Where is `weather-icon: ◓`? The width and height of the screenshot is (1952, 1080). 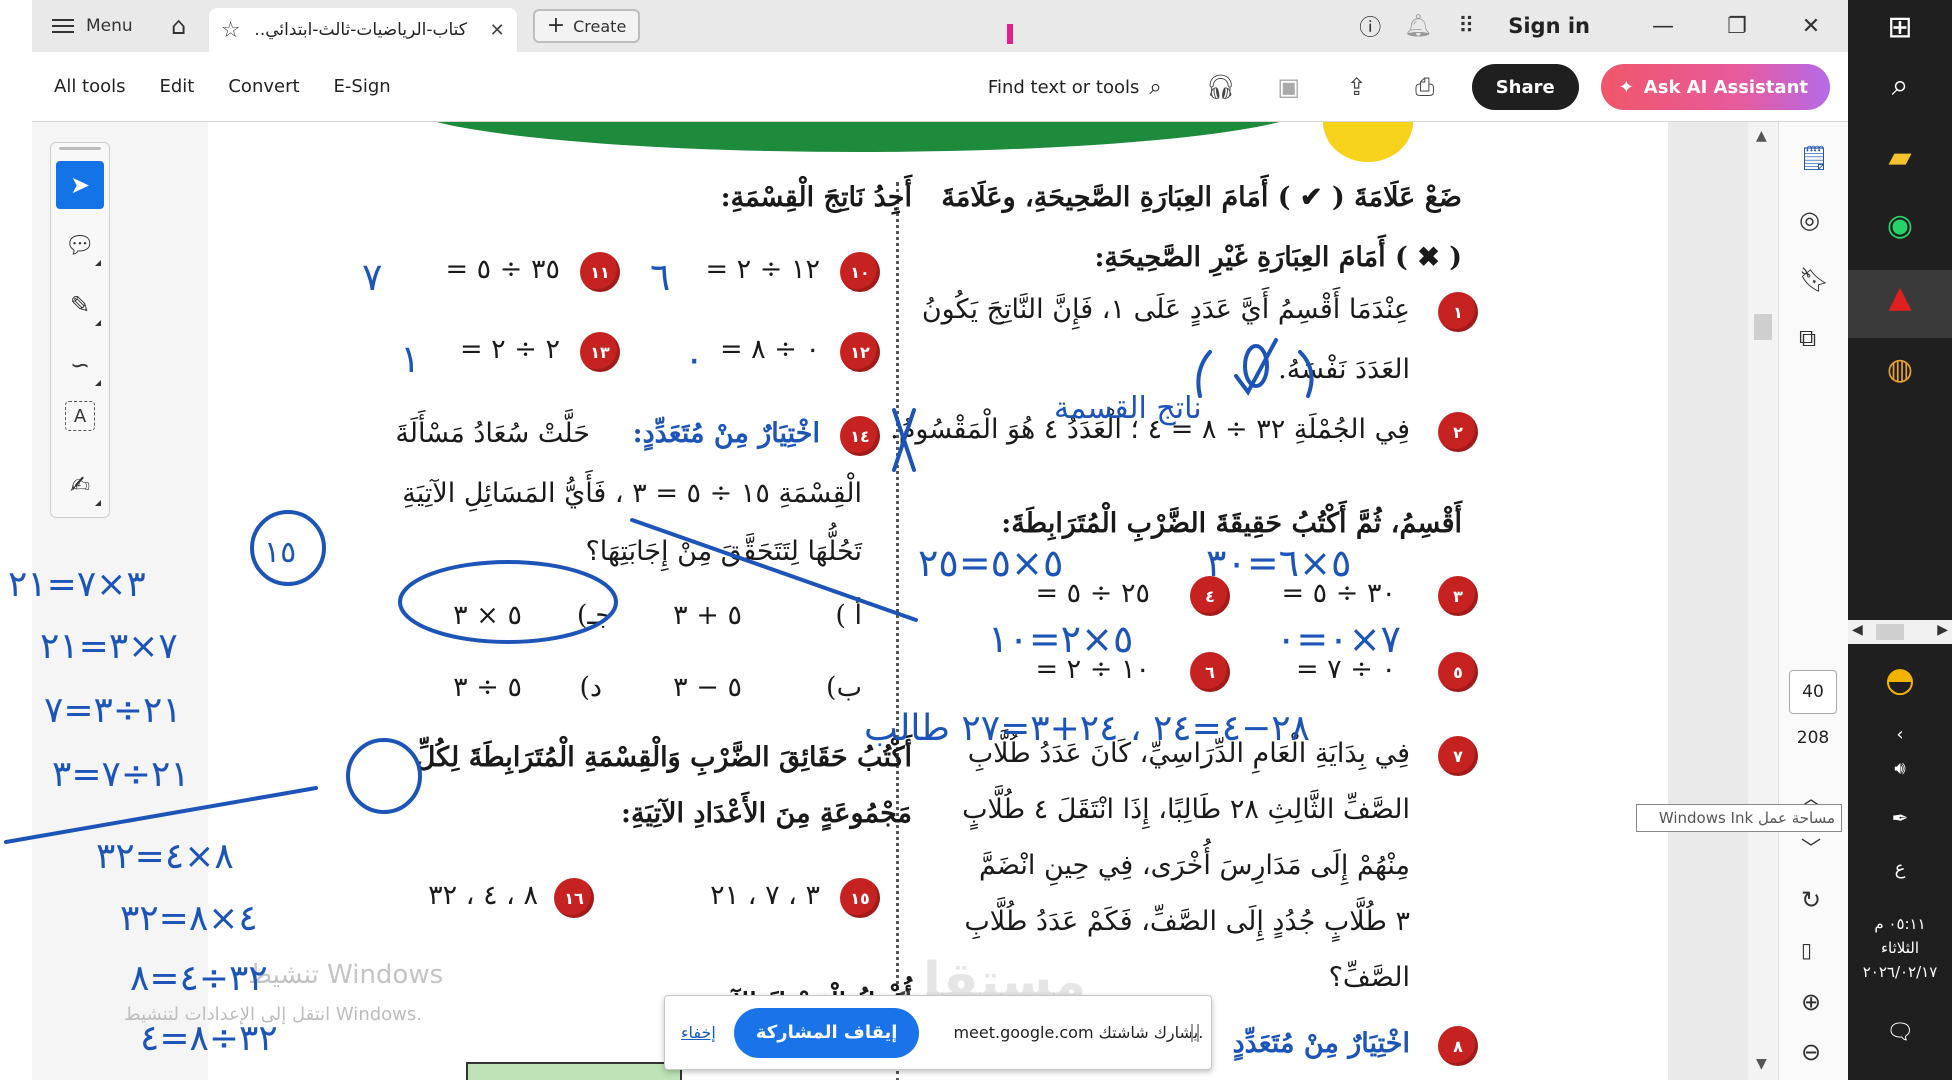 weather-icon: ◓ is located at coordinates (1900, 680).